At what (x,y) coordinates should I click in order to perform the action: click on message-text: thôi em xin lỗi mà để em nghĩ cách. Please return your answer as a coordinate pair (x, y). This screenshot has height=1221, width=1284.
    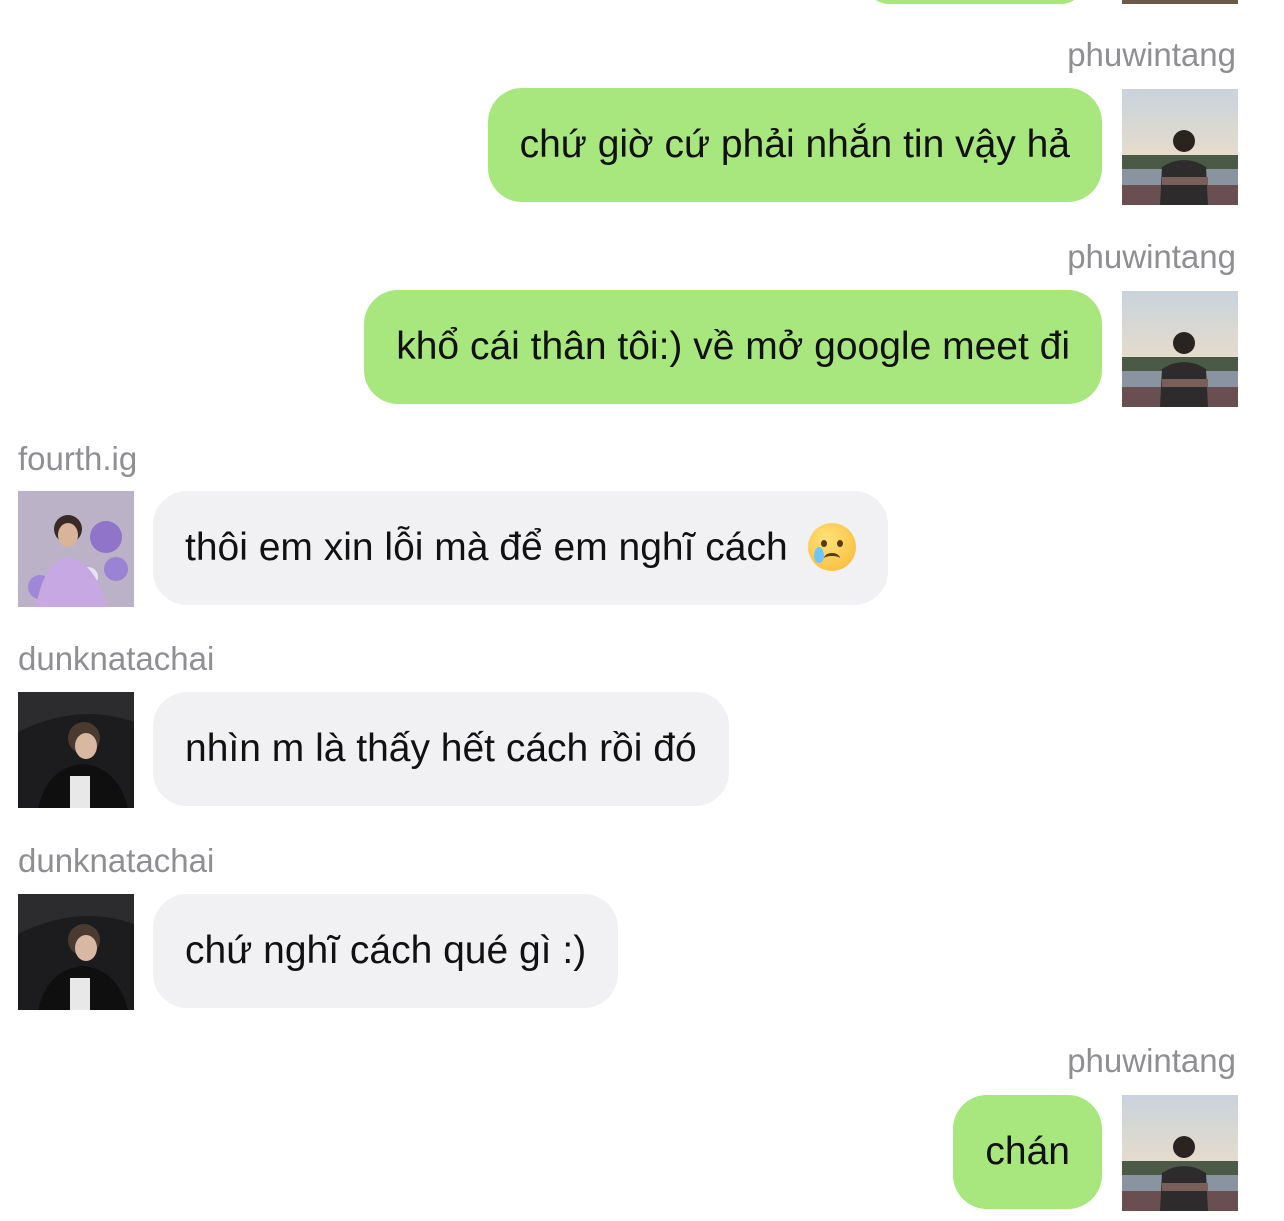
    Looking at the image, I should click on (486, 547).